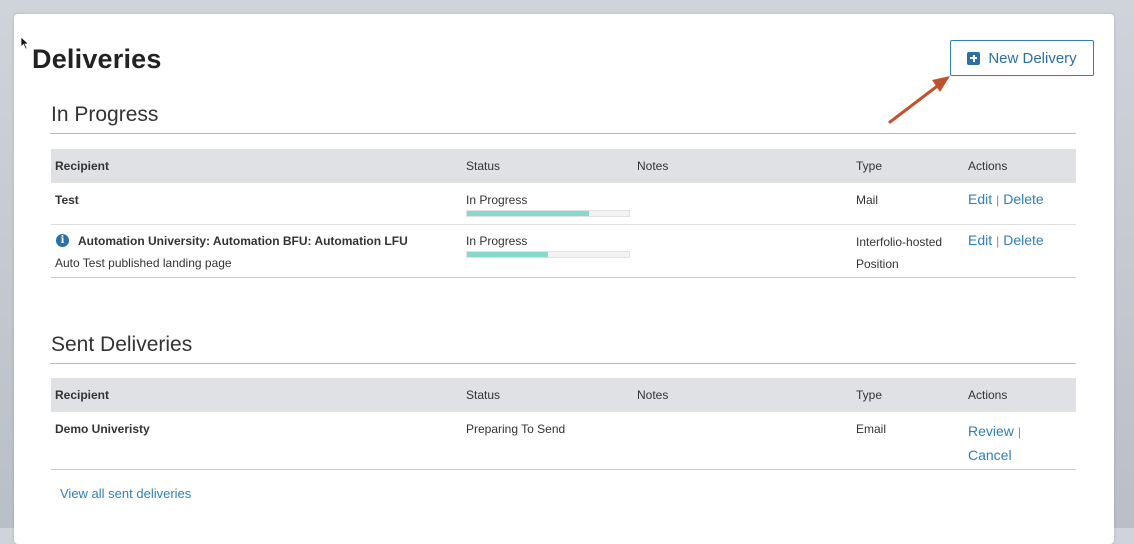  What do you see at coordinates (125, 493) in the screenshot?
I see `view-all-sent-link: View all sent deliveries` at bounding box center [125, 493].